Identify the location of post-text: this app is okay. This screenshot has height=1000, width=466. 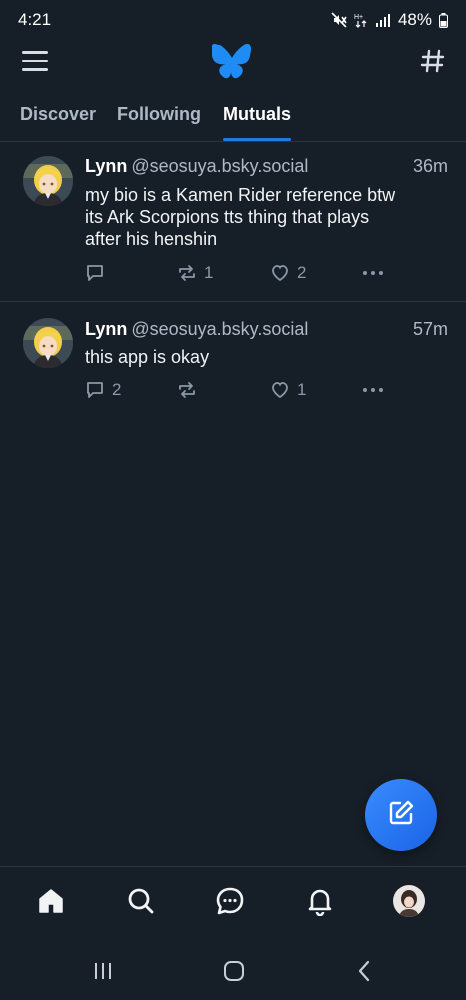
(266, 357).